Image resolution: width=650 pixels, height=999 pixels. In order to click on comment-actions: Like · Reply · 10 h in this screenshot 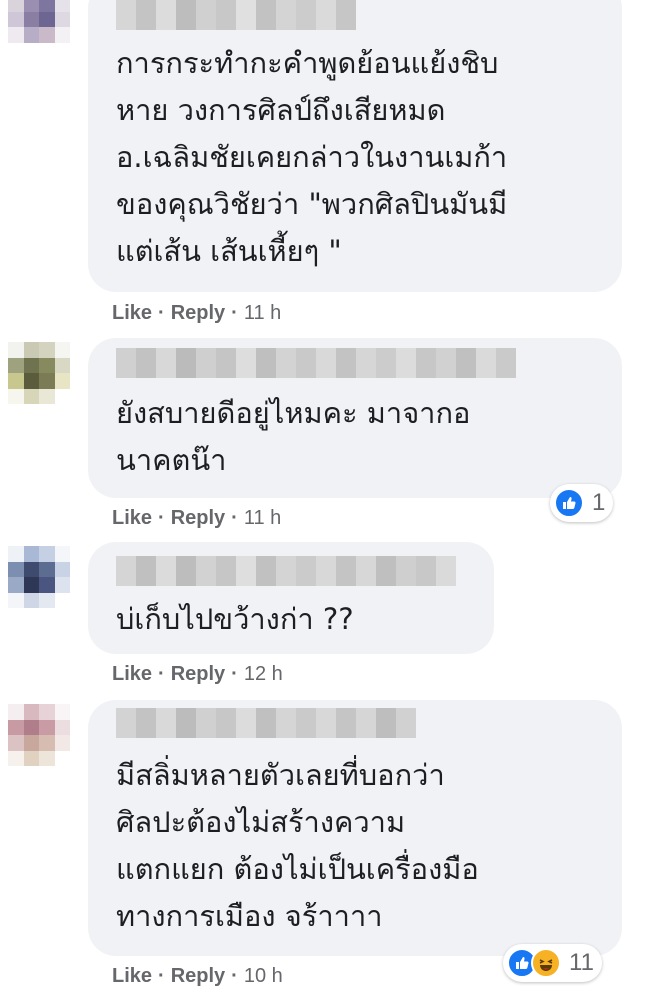, I will do `click(197, 976)`.